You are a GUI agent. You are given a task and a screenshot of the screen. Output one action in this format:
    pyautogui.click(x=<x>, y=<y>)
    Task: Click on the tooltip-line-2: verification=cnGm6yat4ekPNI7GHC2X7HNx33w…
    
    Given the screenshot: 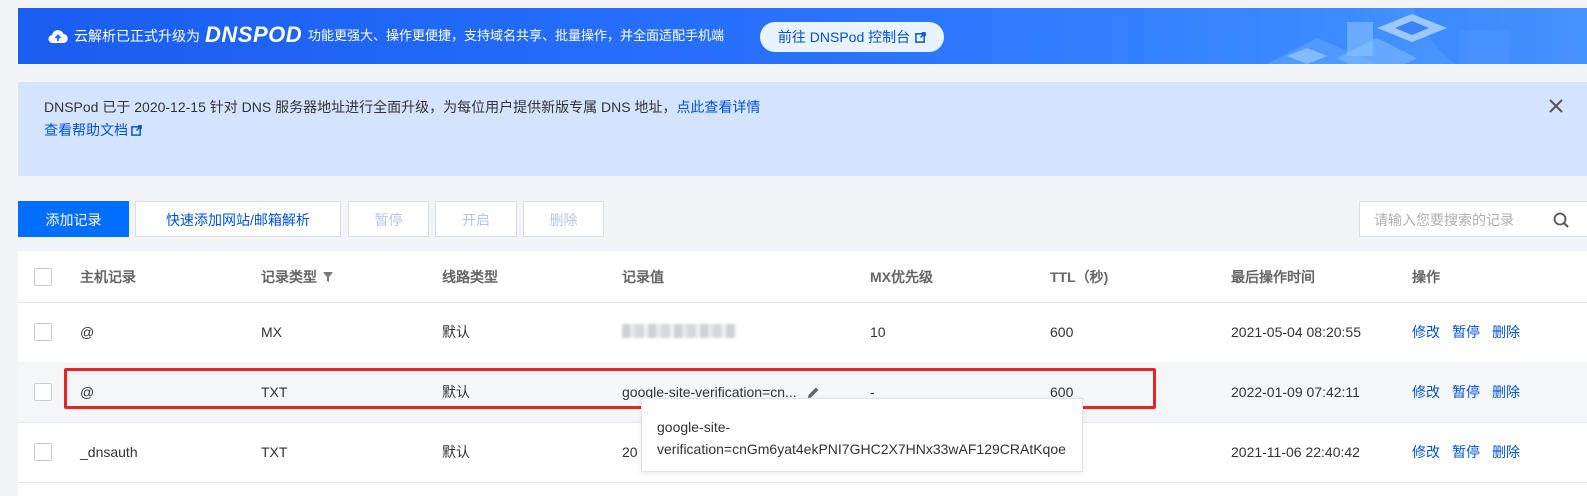 What is the action you would take?
    pyautogui.click(x=861, y=449)
    